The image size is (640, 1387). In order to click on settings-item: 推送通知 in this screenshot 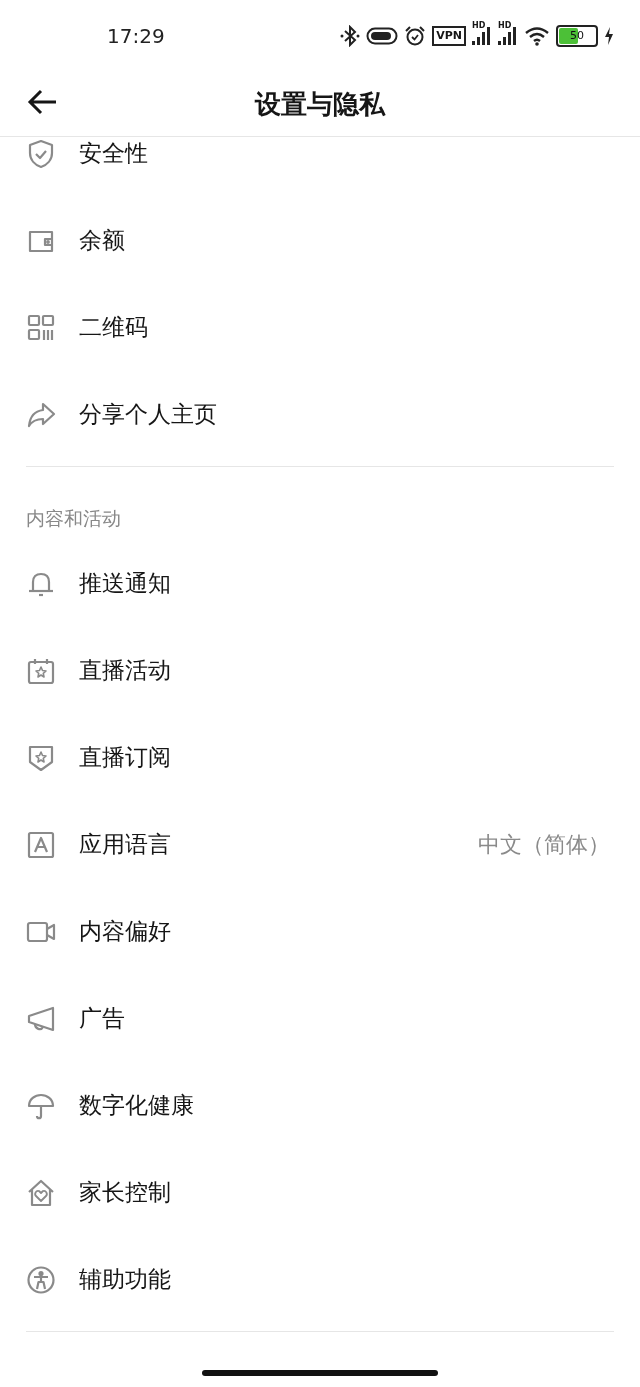, I will do `click(320, 583)`.